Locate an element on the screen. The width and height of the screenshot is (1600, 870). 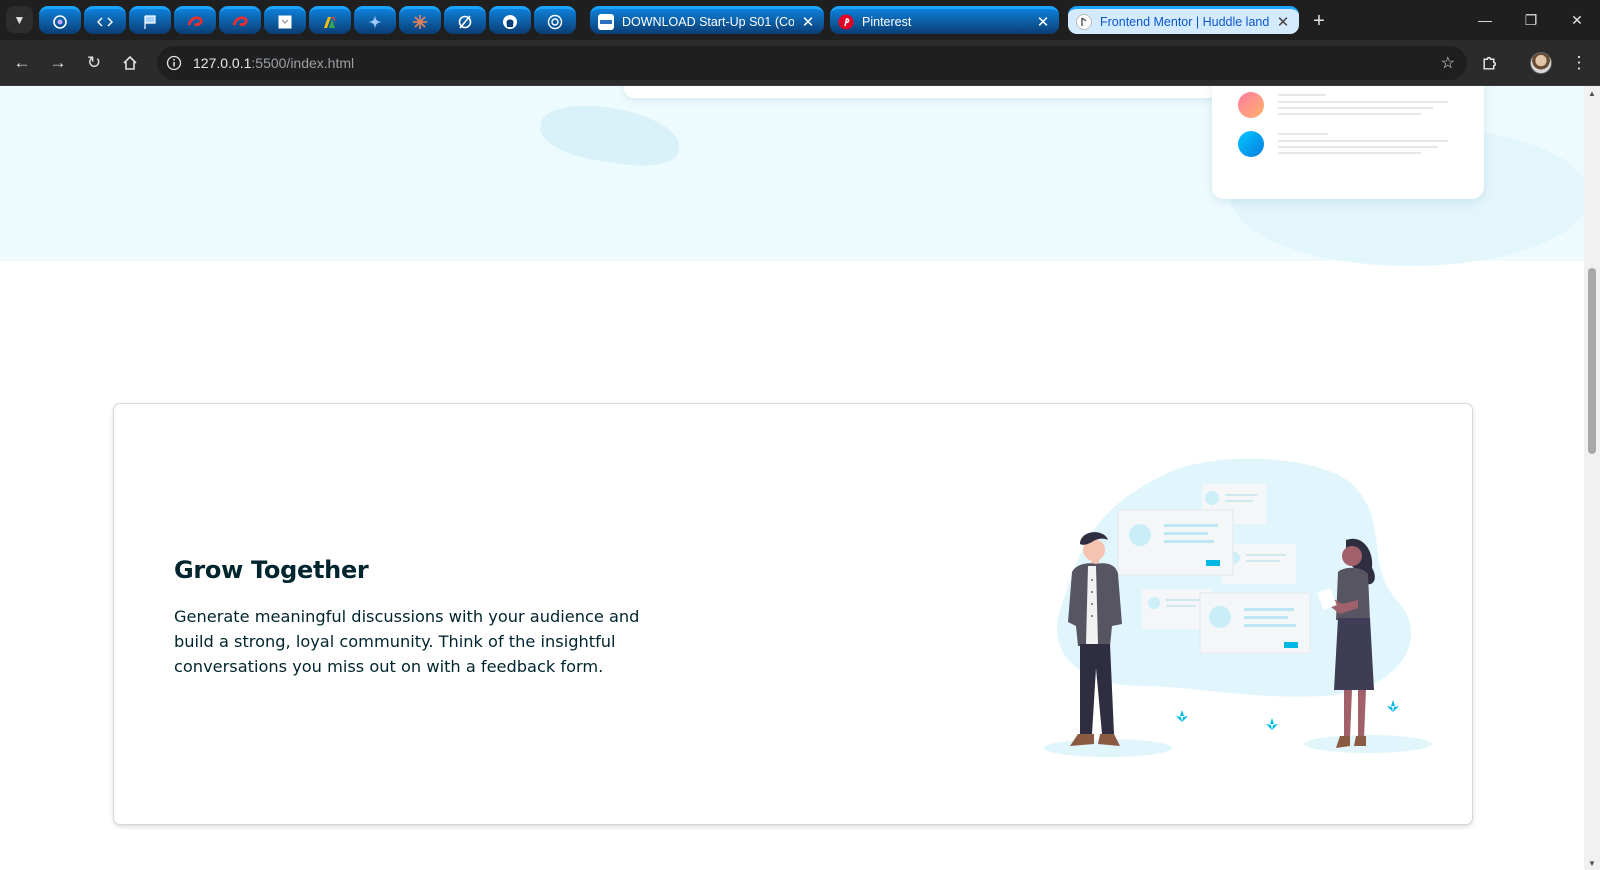
minimize-icon: — is located at coordinates (1485, 20).